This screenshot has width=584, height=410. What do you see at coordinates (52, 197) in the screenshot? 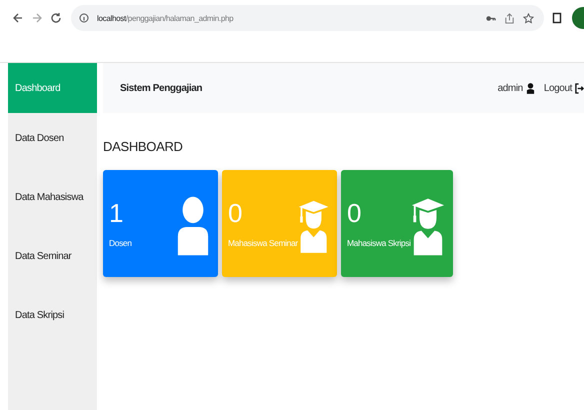
I see `sidebar-item: Data Mahasiswa` at bounding box center [52, 197].